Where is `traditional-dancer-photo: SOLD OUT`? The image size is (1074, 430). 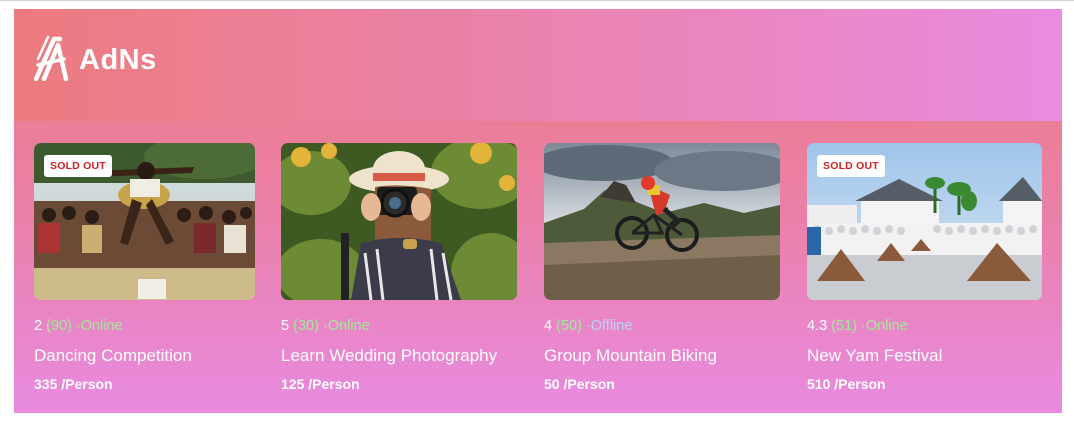 traditional-dancer-photo: SOLD OUT is located at coordinates (144, 221).